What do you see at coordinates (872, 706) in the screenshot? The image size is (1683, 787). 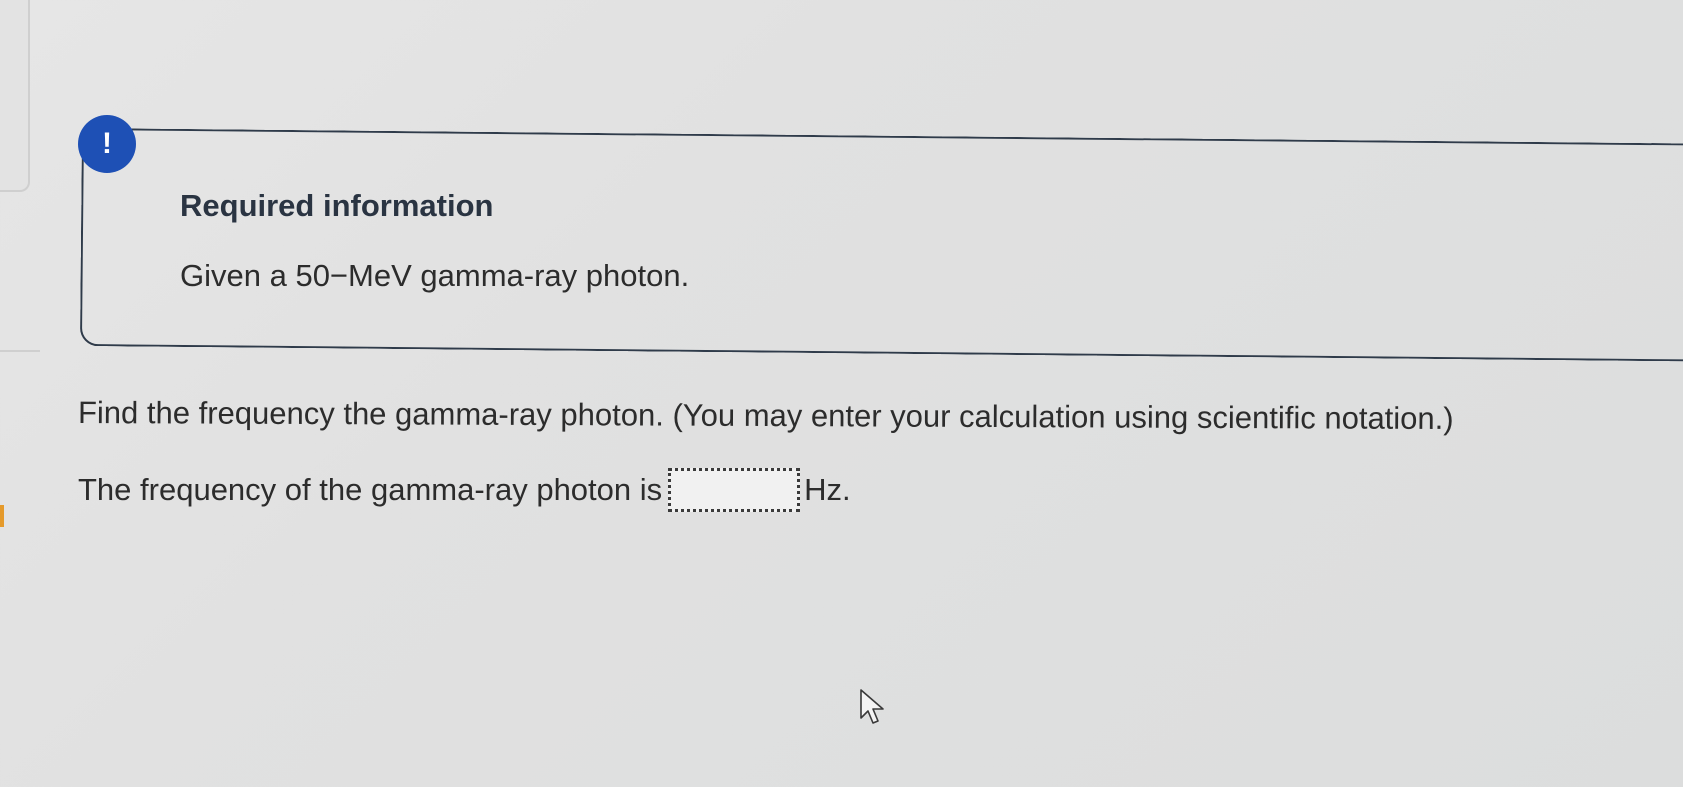 I see `mouse-pointer-icon` at bounding box center [872, 706].